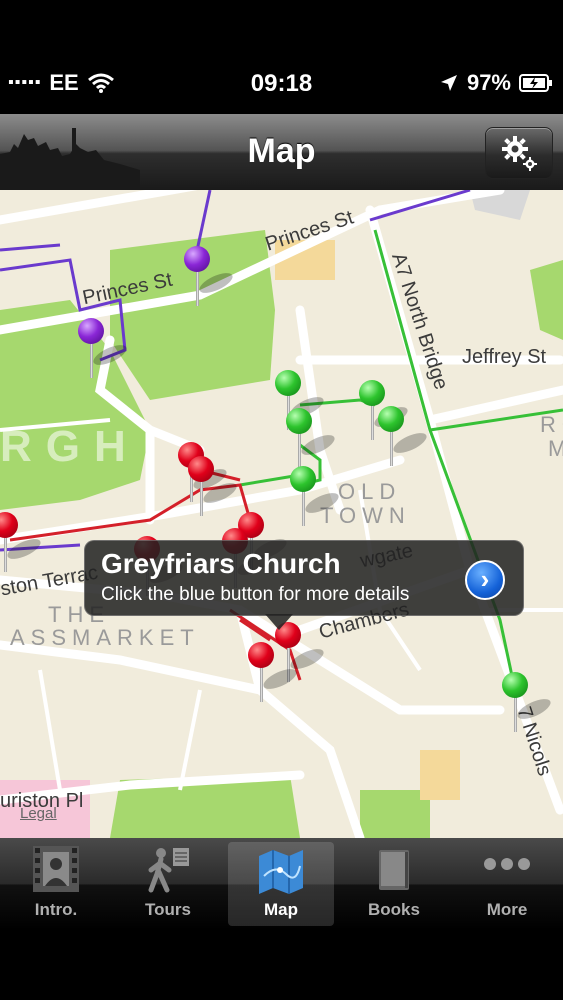  Describe the element at coordinates (507, 864) in the screenshot. I see `more-dots-icon` at that location.